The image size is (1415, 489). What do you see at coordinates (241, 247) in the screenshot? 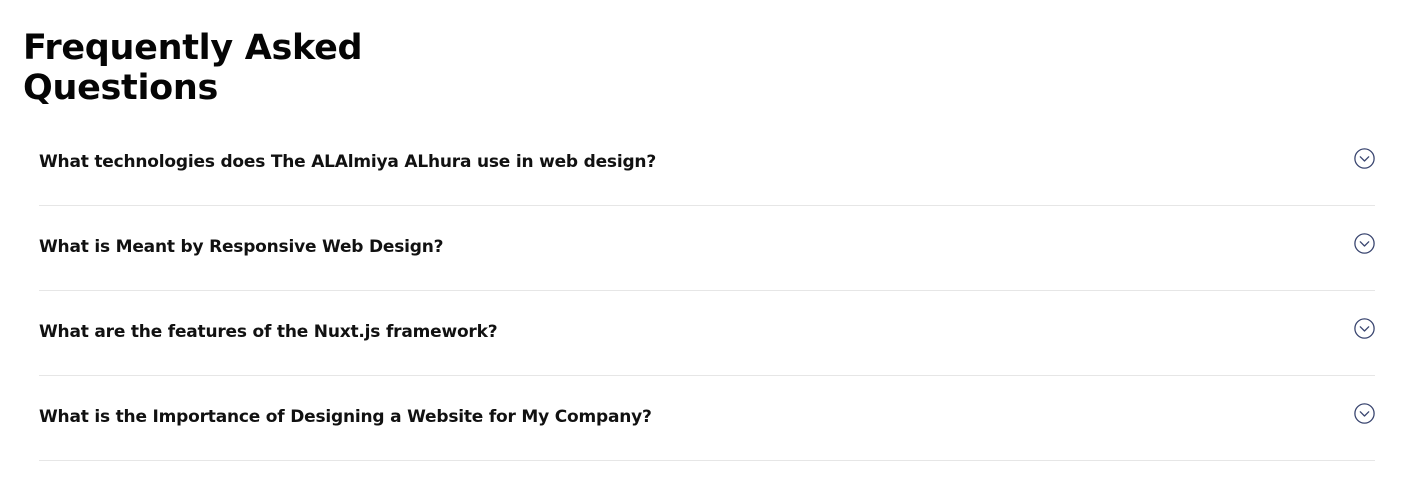
I see `faq-question: What is Meant by Responsive Web Design?` at bounding box center [241, 247].